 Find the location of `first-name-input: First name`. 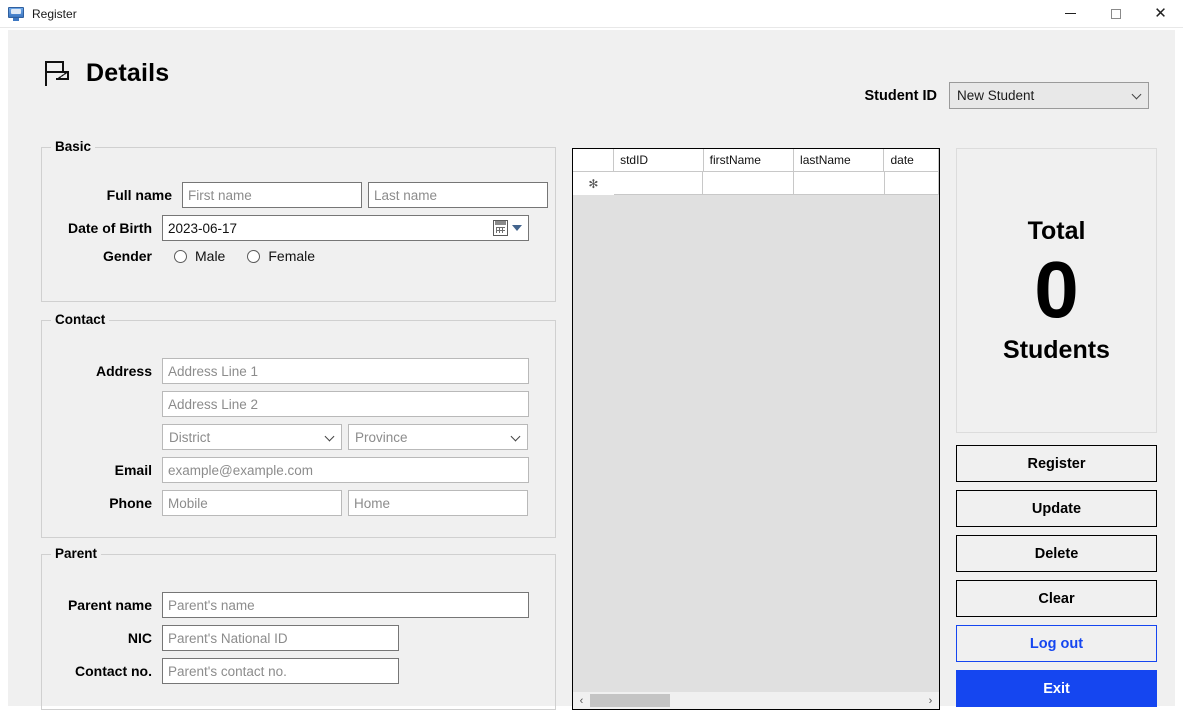

first-name-input: First name is located at coordinates (272, 195).